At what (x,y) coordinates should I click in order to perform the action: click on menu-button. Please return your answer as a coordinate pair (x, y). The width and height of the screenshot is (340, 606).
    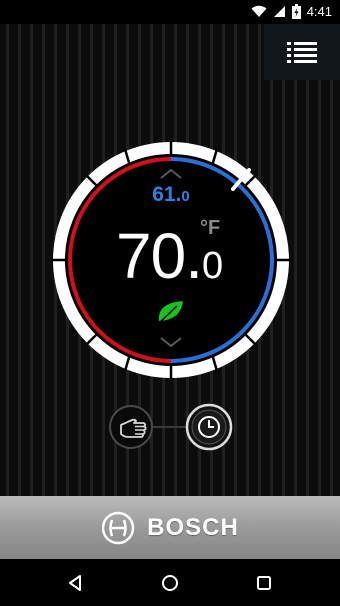
    Looking at the image, I should click on (302, 52).